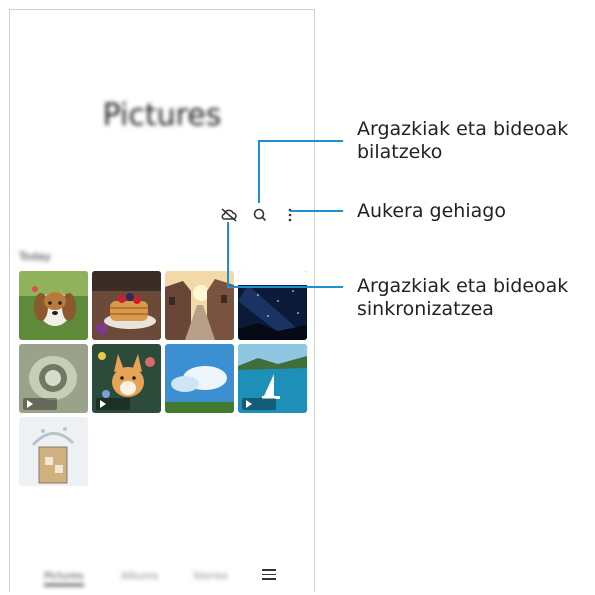 Image resolution: width=595 pixels, height=595 pixels. I want to click on callout-sync: Argazkiak eta bideoak sinkronizatzea, so click(462, 298).